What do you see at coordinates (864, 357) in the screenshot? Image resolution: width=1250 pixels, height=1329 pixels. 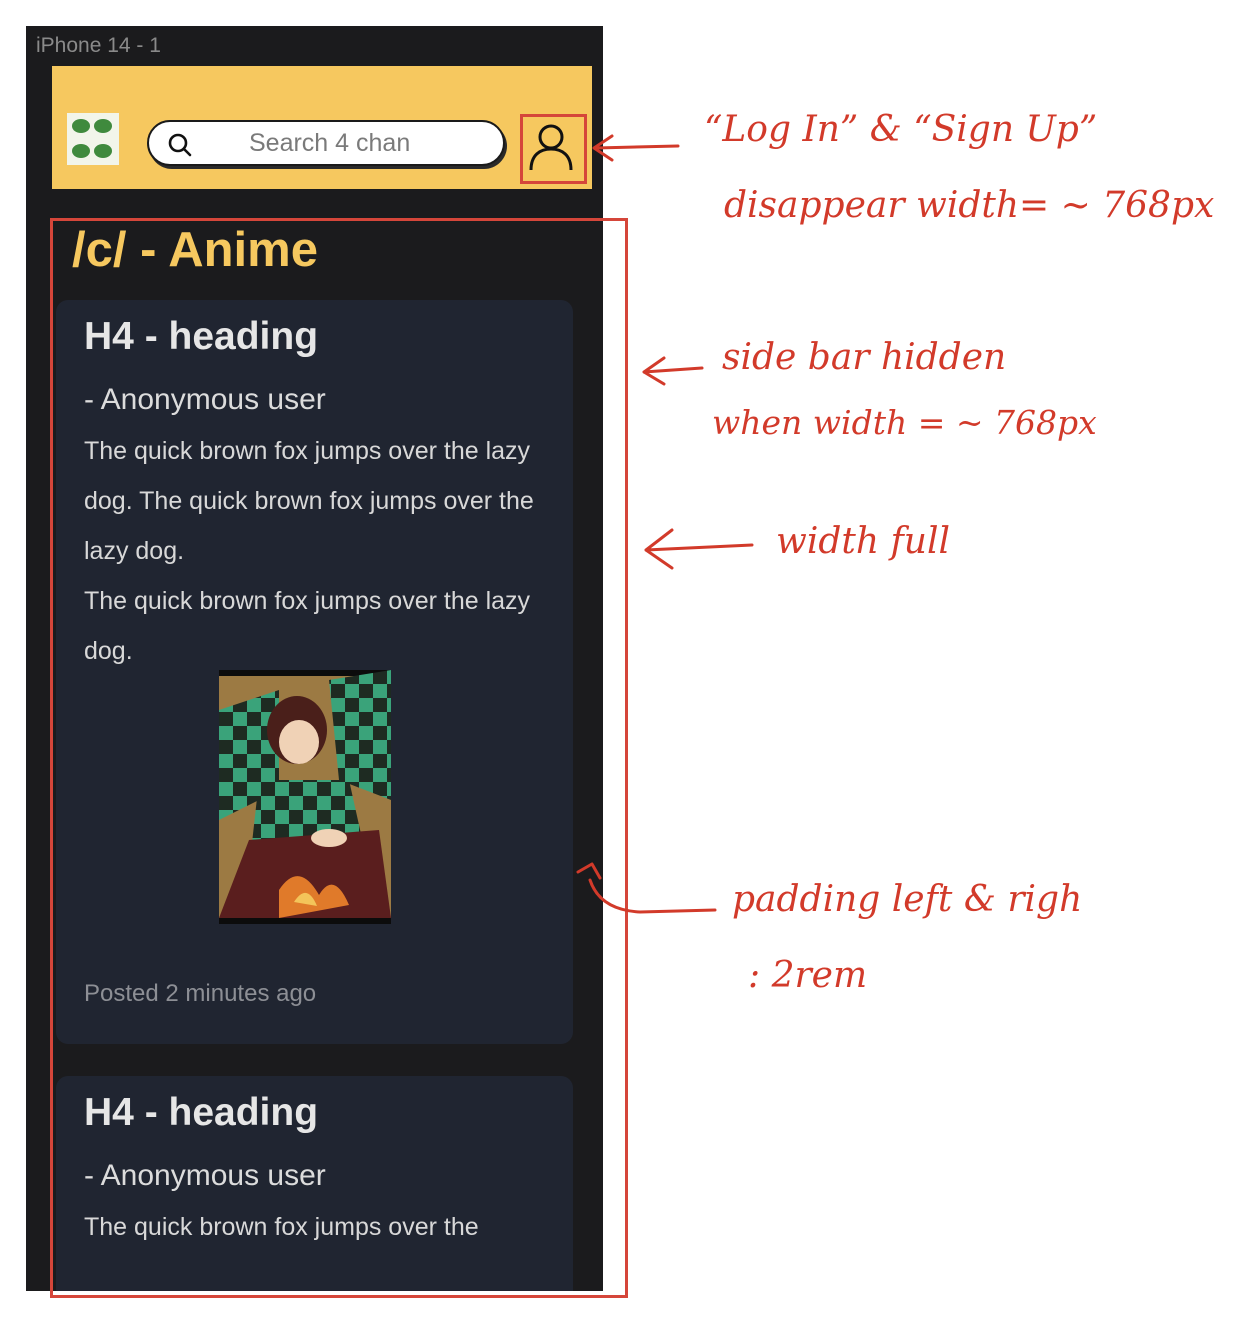 I see `annotation-sidebar-hidden: side bar hidden` at bounding box center [864, 357].